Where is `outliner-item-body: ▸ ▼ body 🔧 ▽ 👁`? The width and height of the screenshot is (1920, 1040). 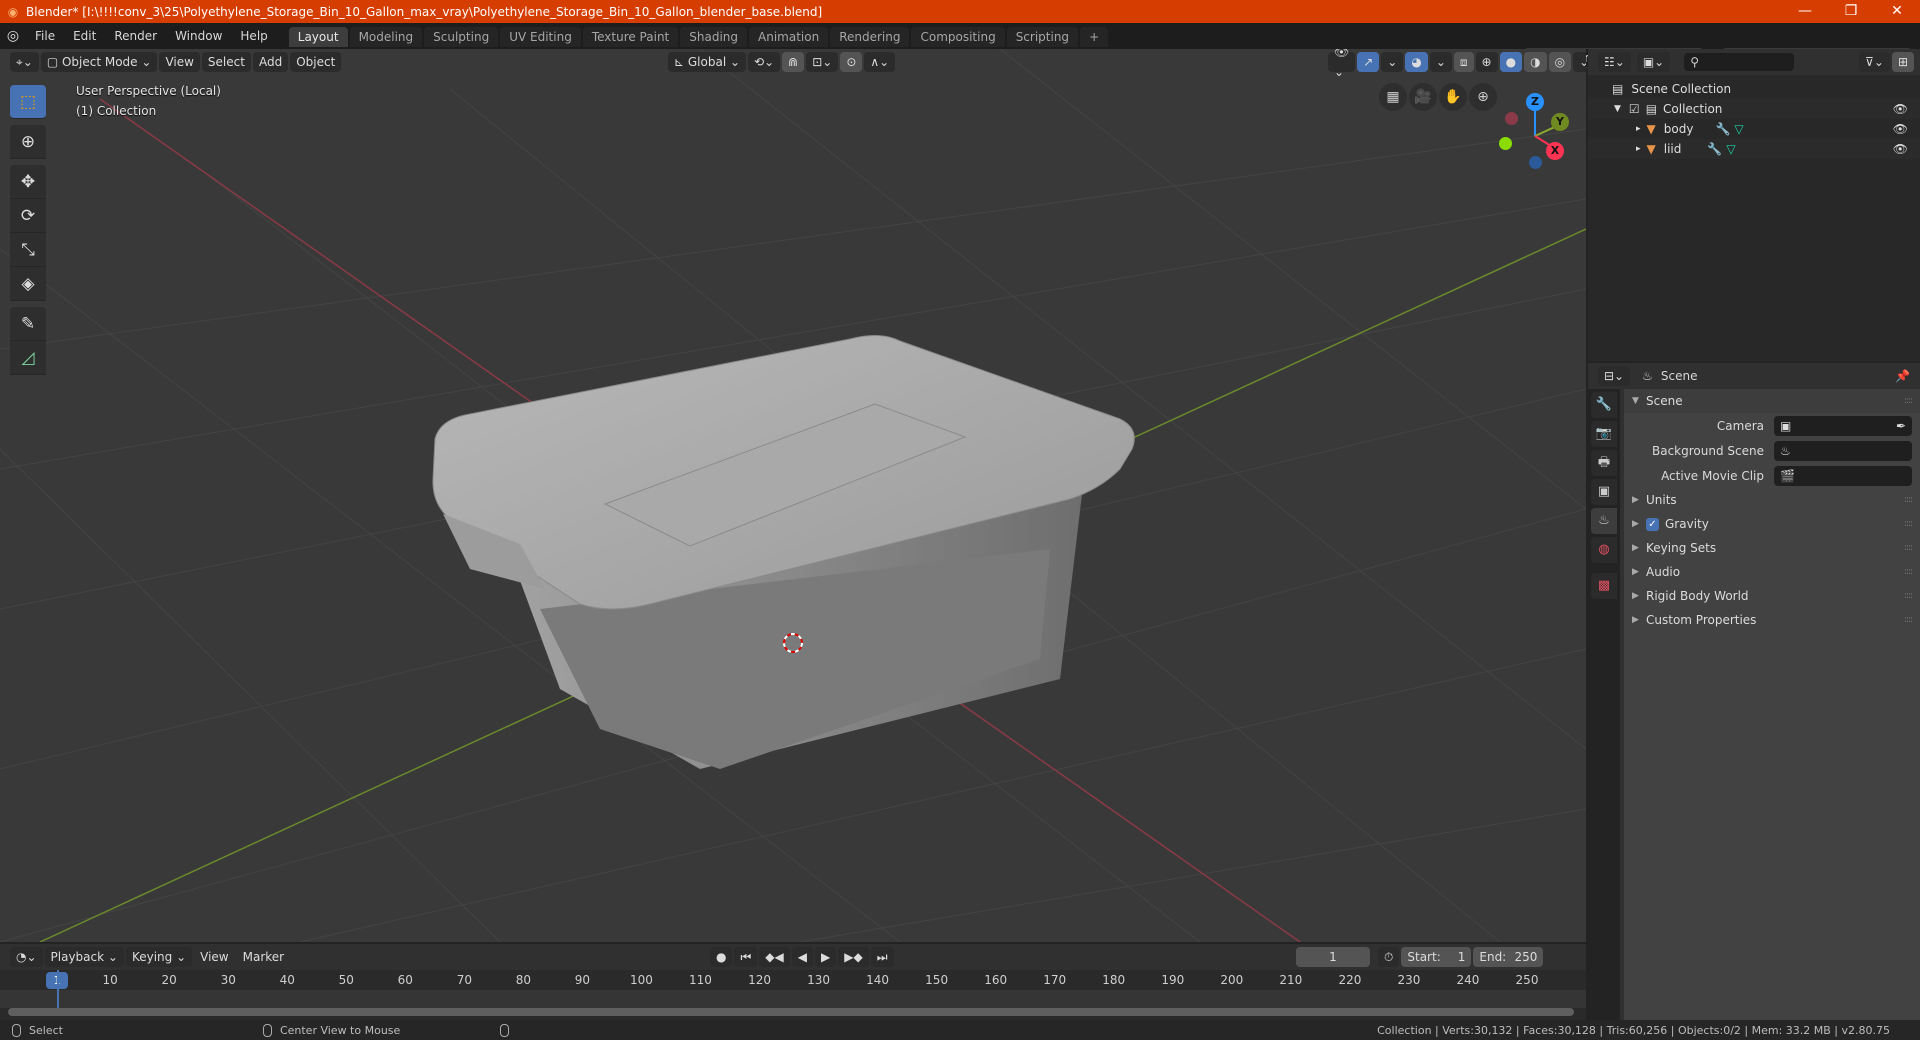 outliner-item-body: ▸ ▼ body 🔧 ▽ 👁 is located at coordinates (1754, 129).